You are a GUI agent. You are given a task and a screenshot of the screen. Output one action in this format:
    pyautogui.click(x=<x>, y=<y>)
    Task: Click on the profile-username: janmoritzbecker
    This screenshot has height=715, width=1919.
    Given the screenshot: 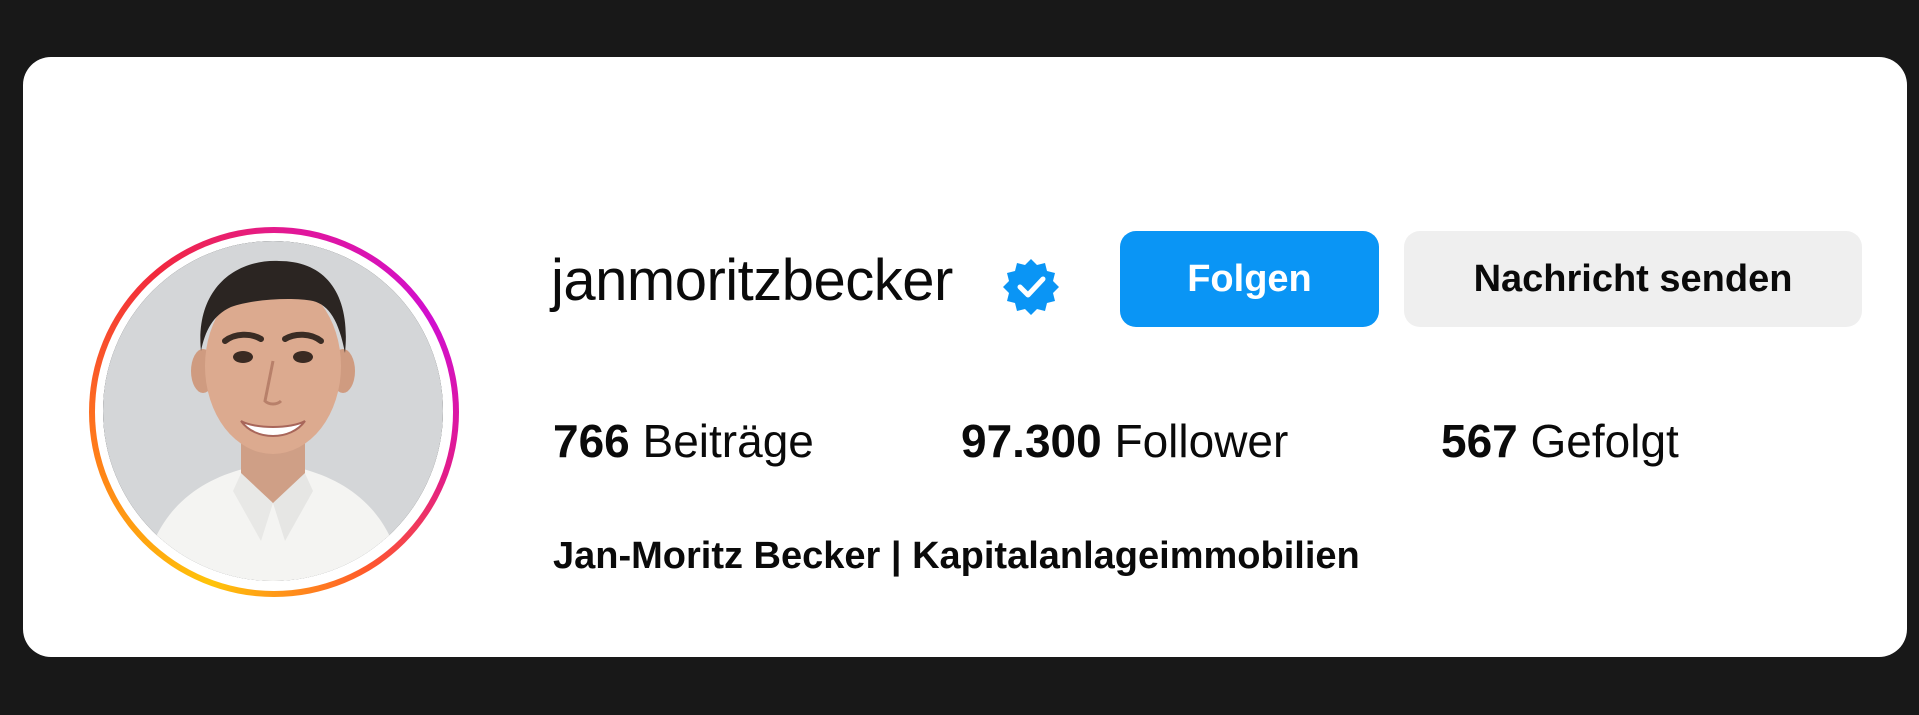 What is the action you would take?
    pyautogui.click(x=752, y=280)
    